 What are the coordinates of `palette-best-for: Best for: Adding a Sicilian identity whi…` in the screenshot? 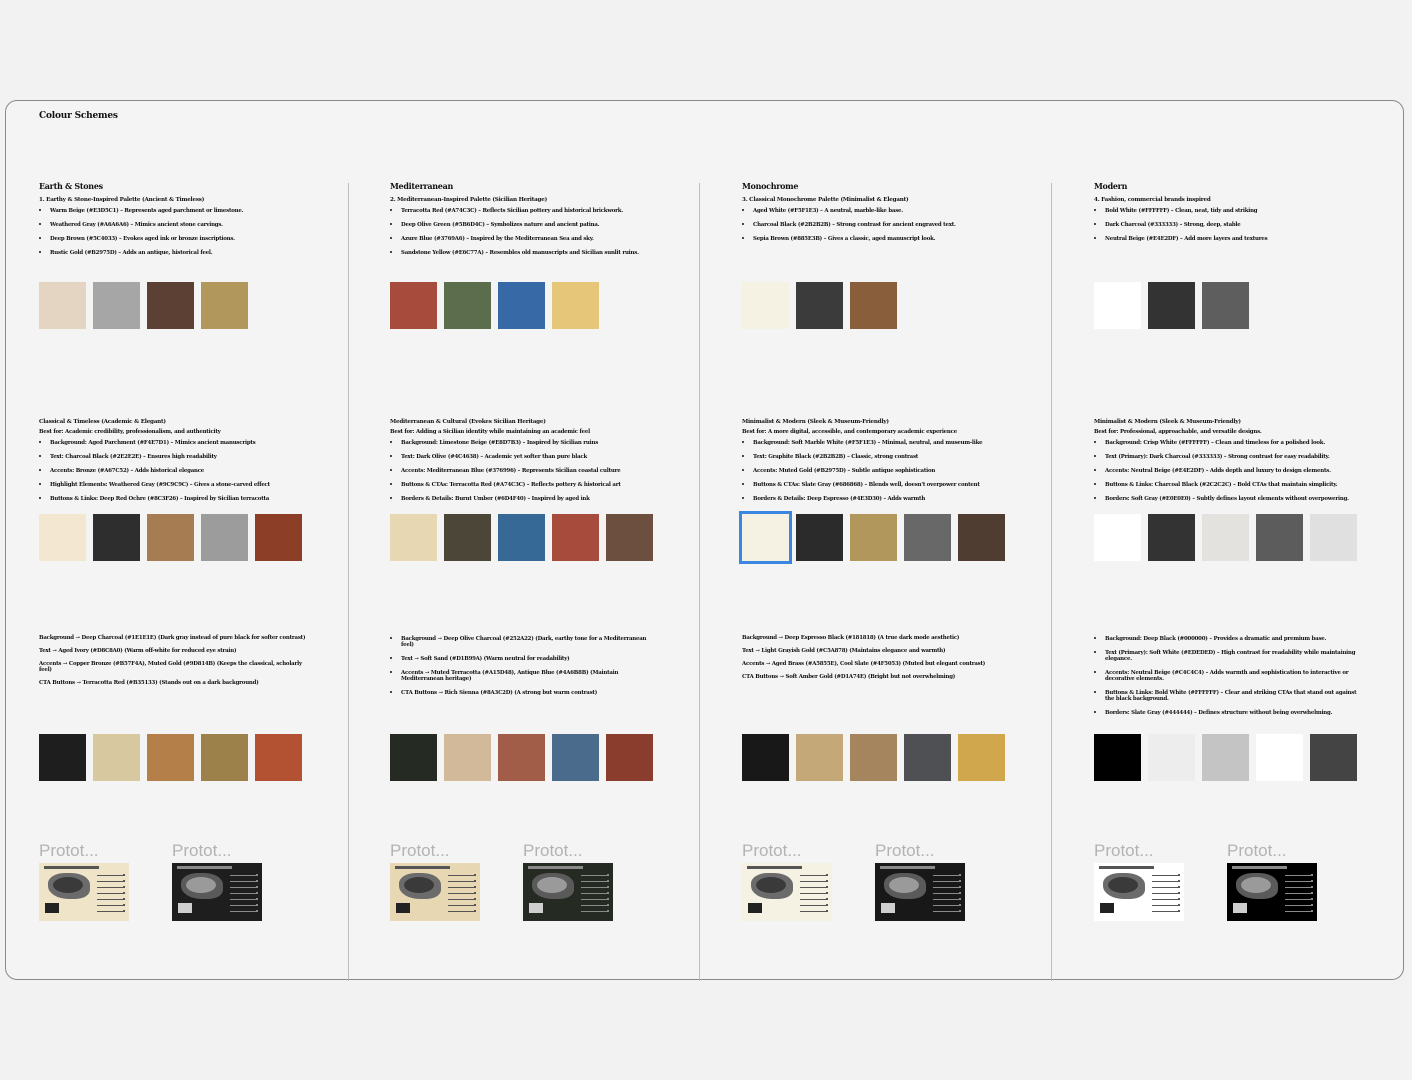 It's located at (490, 432).